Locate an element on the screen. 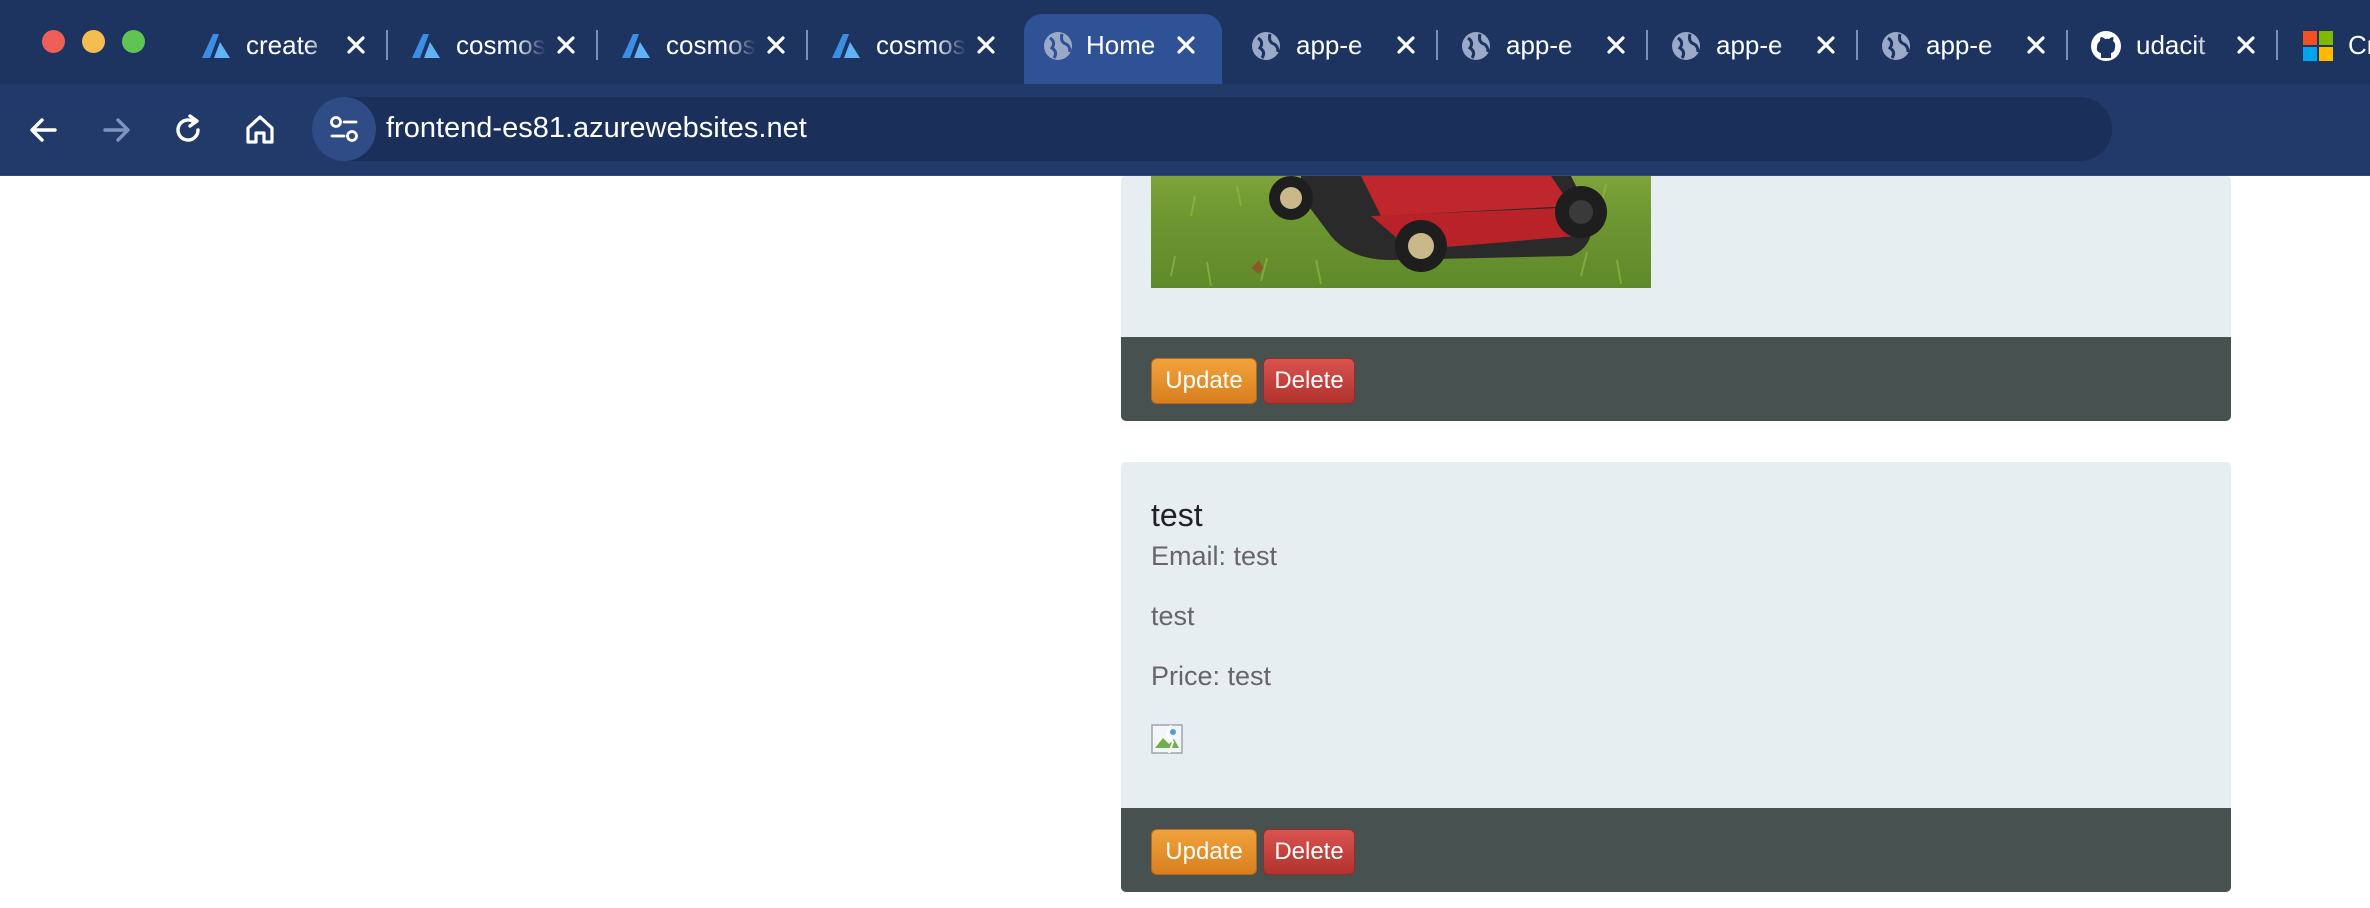  browser-tab: create is located at coordinates (303, 49).